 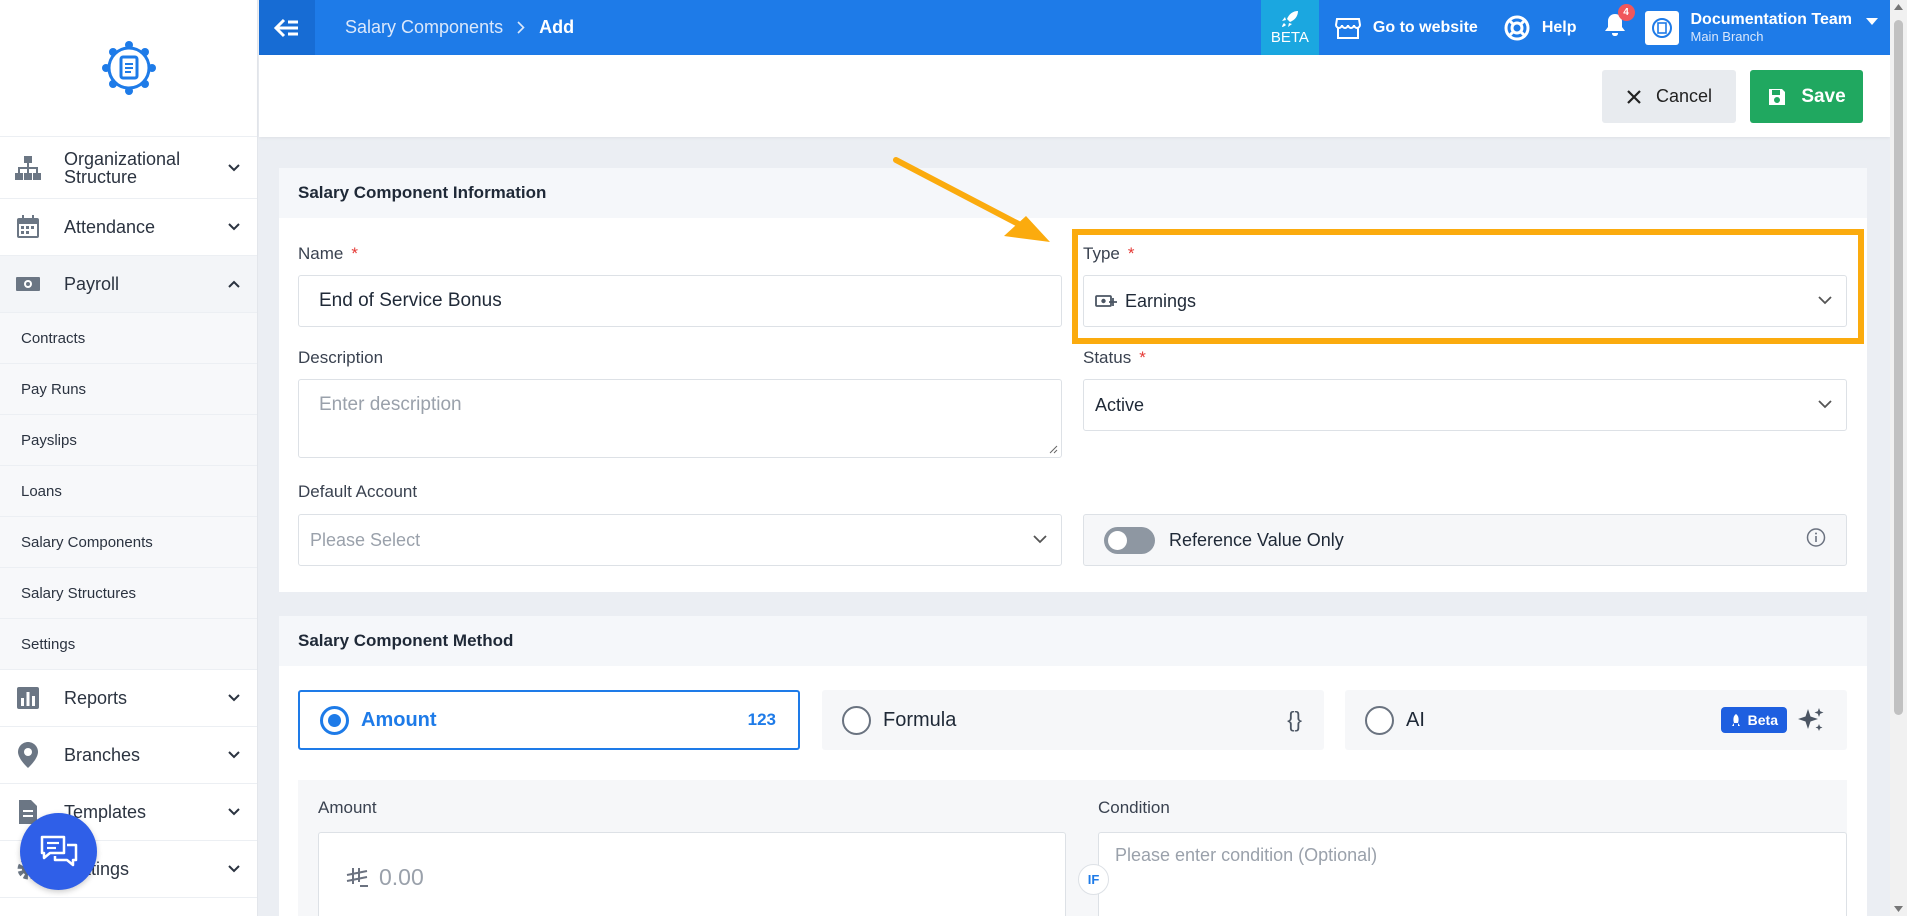 I want to click on braces-icon: {}, so click(x=1294, y=719).